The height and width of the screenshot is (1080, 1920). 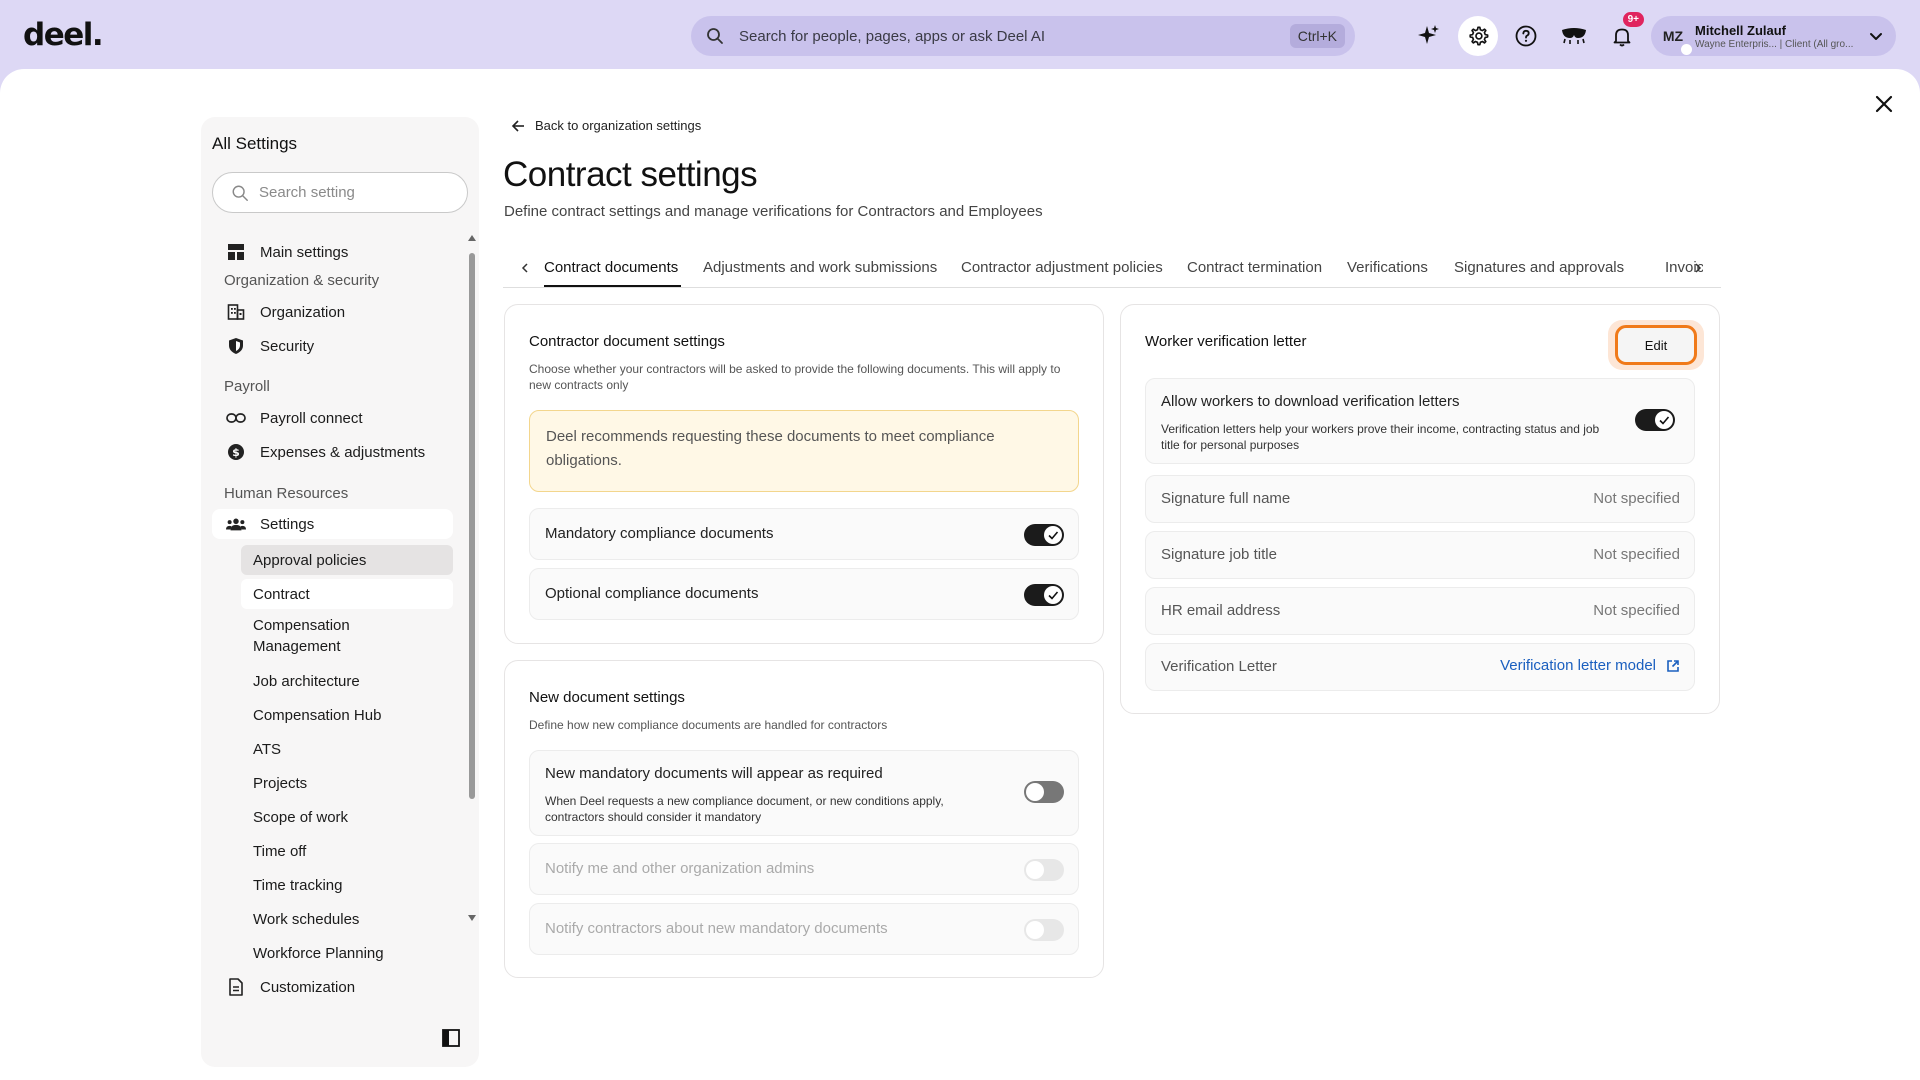 What do you see at coordinates (347, 885) in the screenshot?
I see `sidebar-sub-time-tracking: Time tracking` at bounding box center [347, 885].